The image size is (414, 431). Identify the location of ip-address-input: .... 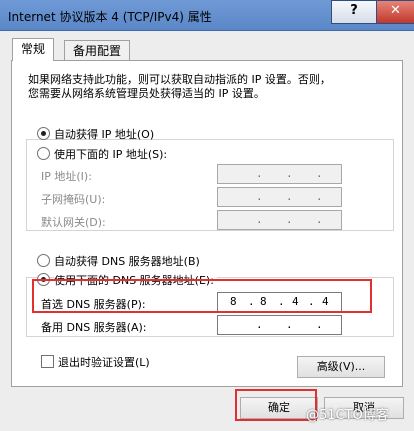
(279, 174).